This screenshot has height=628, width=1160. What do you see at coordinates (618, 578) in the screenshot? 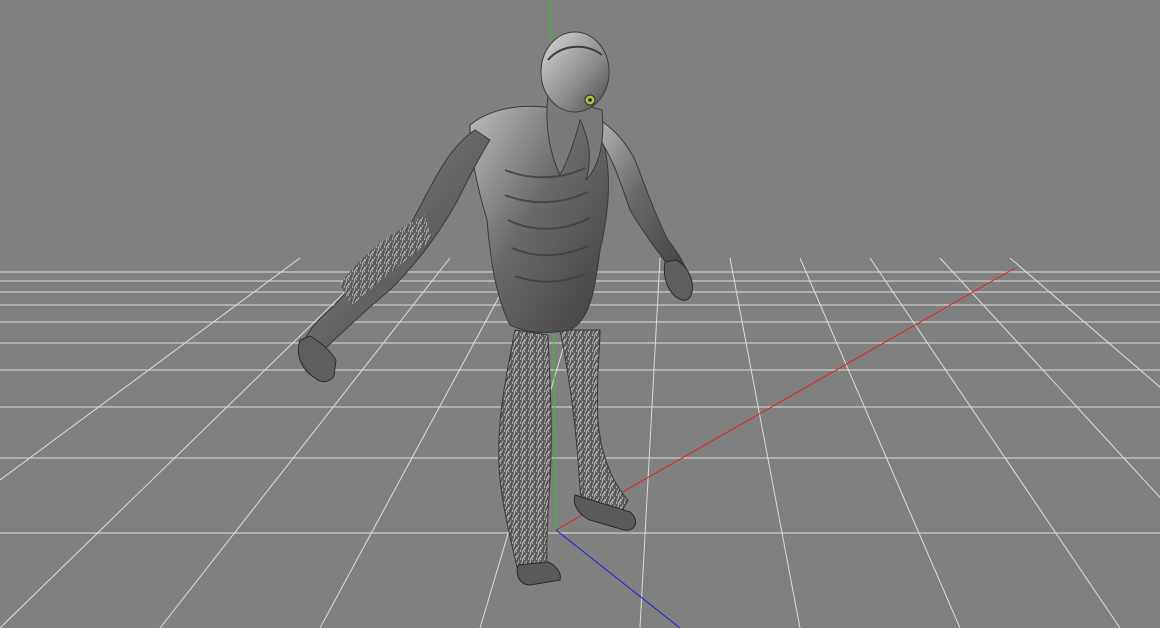
I see `z-axis-line` at bounding box center [618, 578].